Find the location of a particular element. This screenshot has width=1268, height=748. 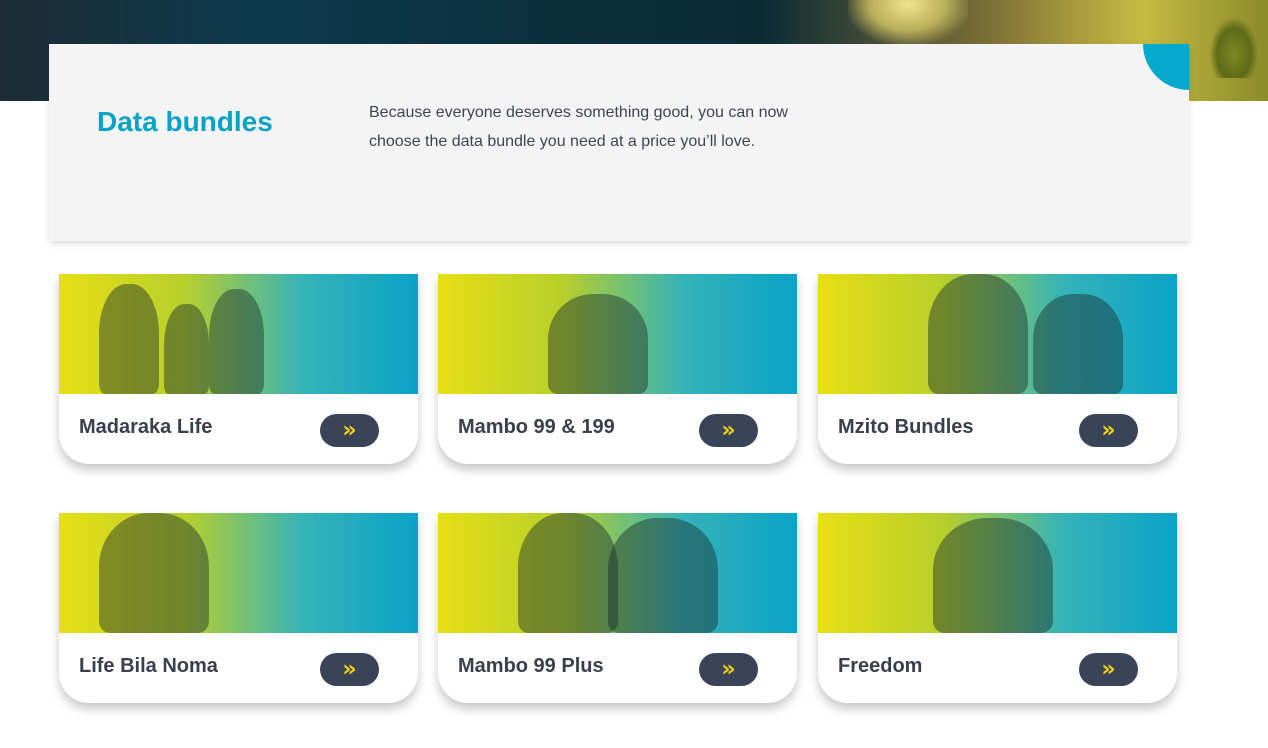

bundle-card-mambo-99-plus: Mambo 99 Plus » is located at coordinates (617, 608).